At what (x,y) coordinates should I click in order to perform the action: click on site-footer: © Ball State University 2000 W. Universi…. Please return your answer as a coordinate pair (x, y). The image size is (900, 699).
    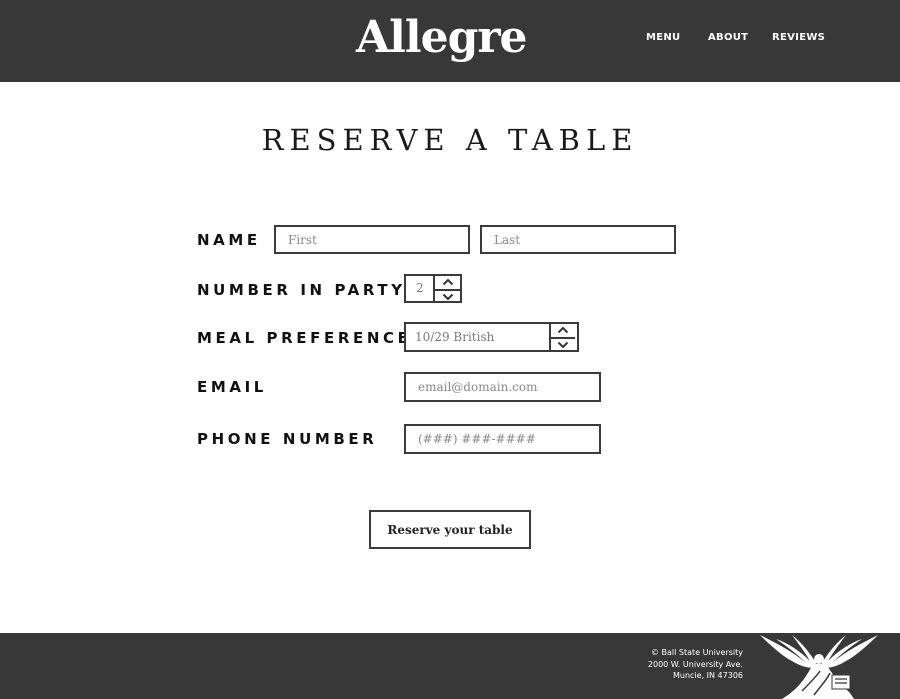
    Looking at the image, I should click on (450, 666).